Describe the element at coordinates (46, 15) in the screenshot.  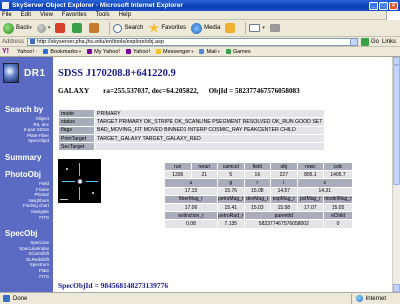
I see `menu-view: View` at that location.